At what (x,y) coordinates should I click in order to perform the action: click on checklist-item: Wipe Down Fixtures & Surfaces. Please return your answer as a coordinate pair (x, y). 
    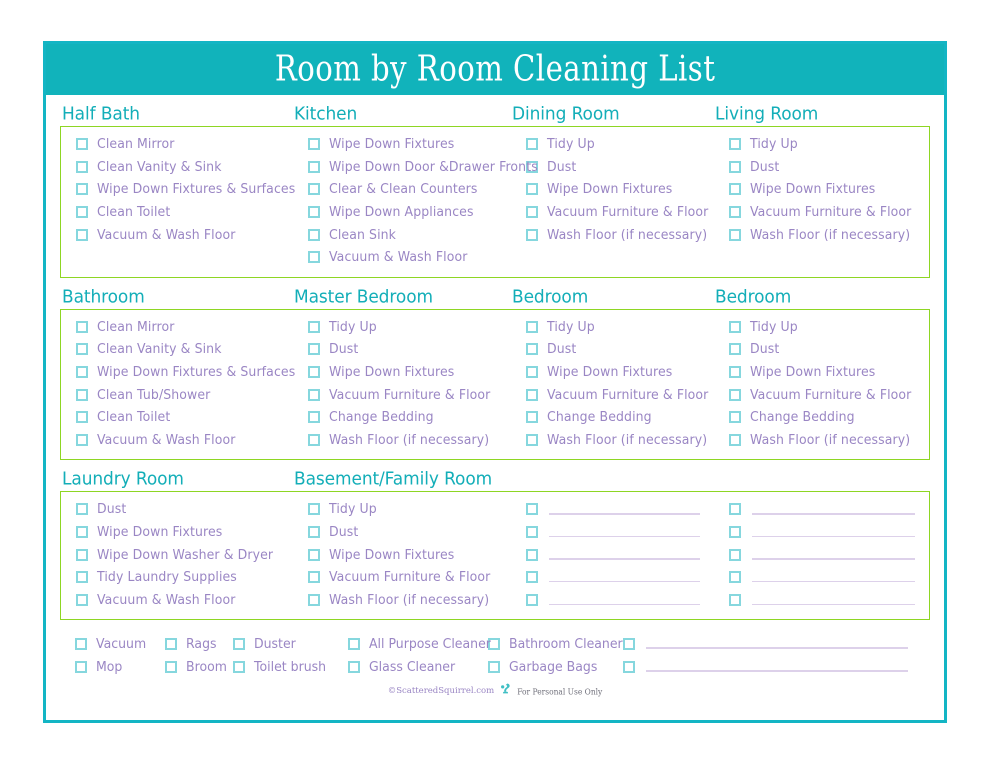
    Looking at the image, I should click on (179, 189).